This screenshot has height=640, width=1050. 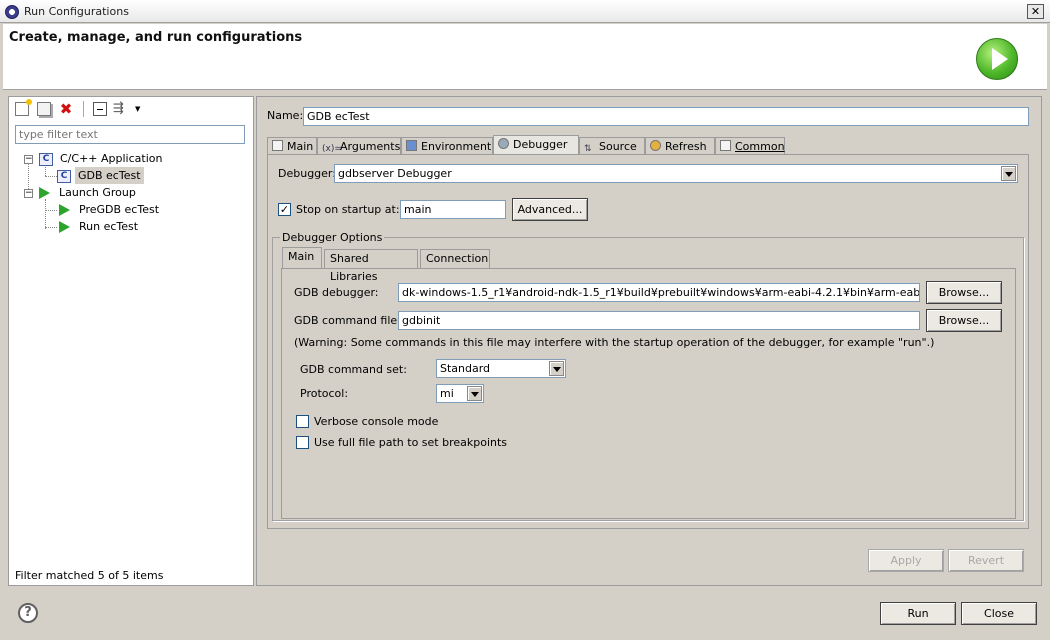 I want to click on tree-item-run-ectest: Run ecTest, so click(x=100, y=226).